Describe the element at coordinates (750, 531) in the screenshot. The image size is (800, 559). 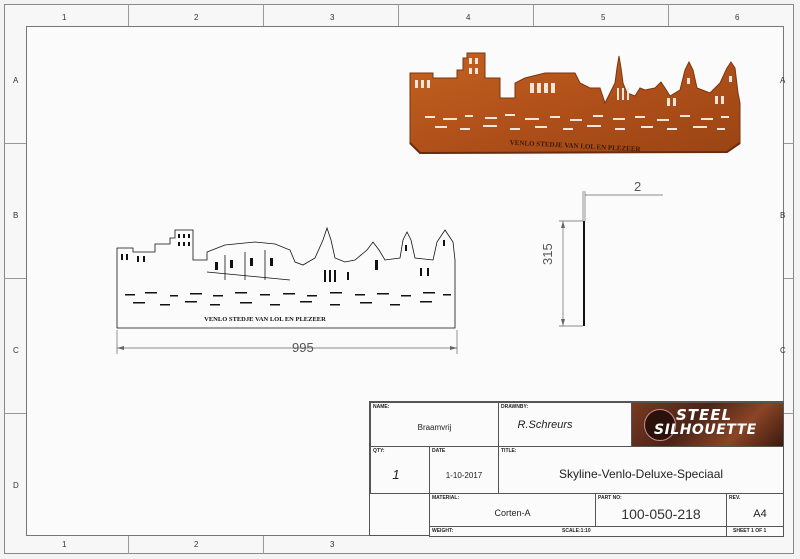
I see `sheet-label: SHEET 1 OF 1` at that location.